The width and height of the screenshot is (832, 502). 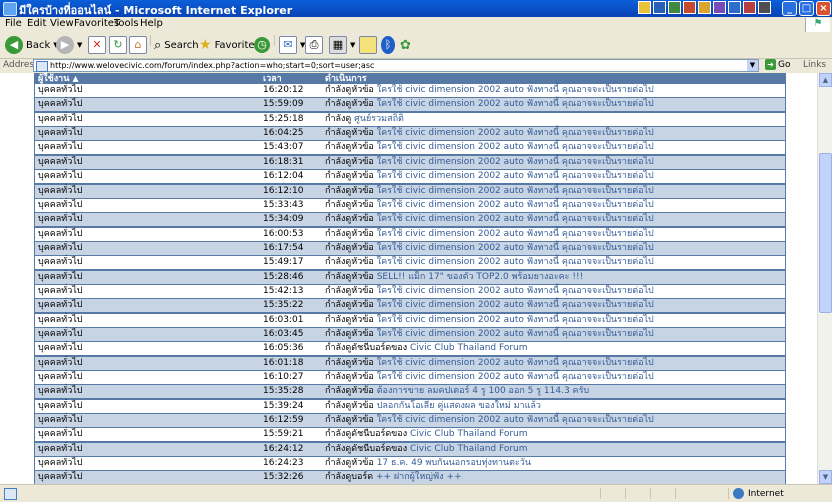 What do you see at coordinates (283, 104) in the screenshot?
I see `time-cell: 15:59:09` at bounding box center [283, 104].